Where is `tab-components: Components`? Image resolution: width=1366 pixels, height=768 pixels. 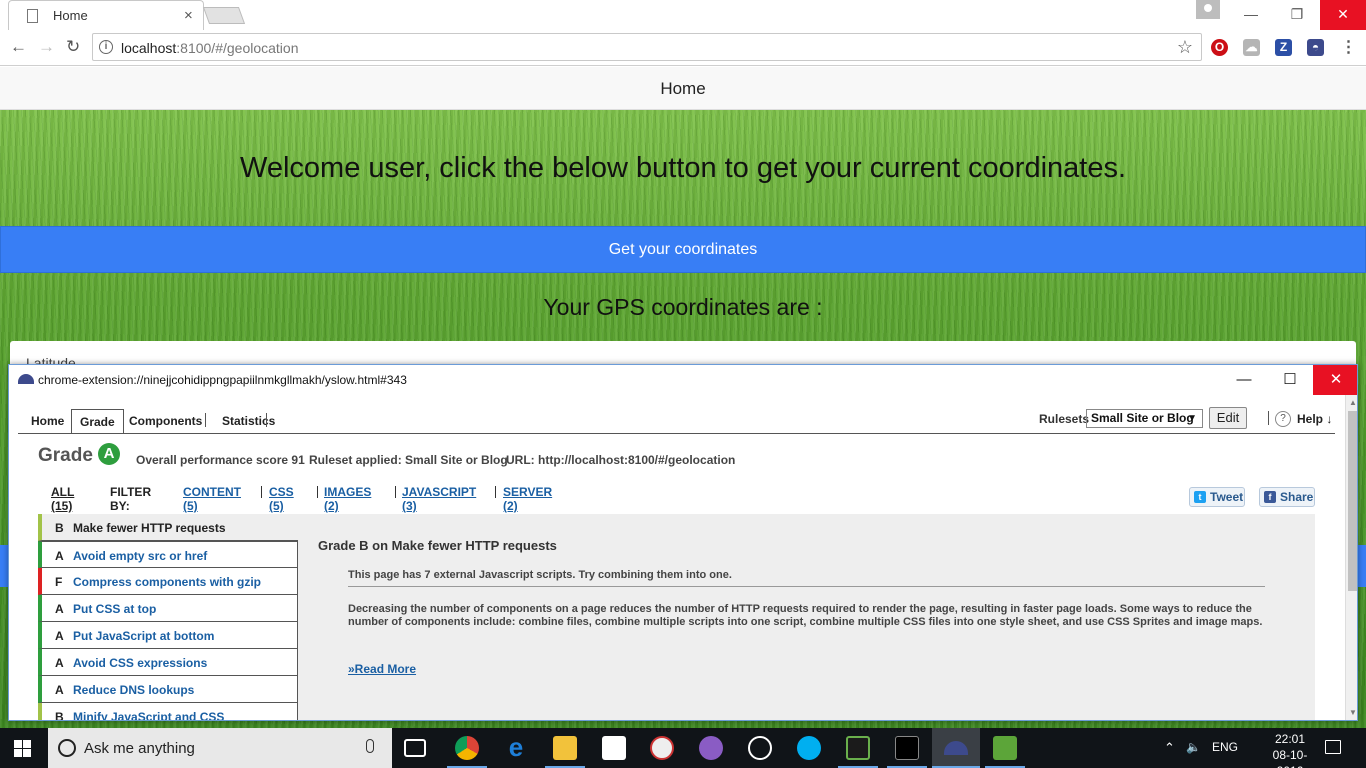 tab-components: Components is located at coordinates (165, 421).